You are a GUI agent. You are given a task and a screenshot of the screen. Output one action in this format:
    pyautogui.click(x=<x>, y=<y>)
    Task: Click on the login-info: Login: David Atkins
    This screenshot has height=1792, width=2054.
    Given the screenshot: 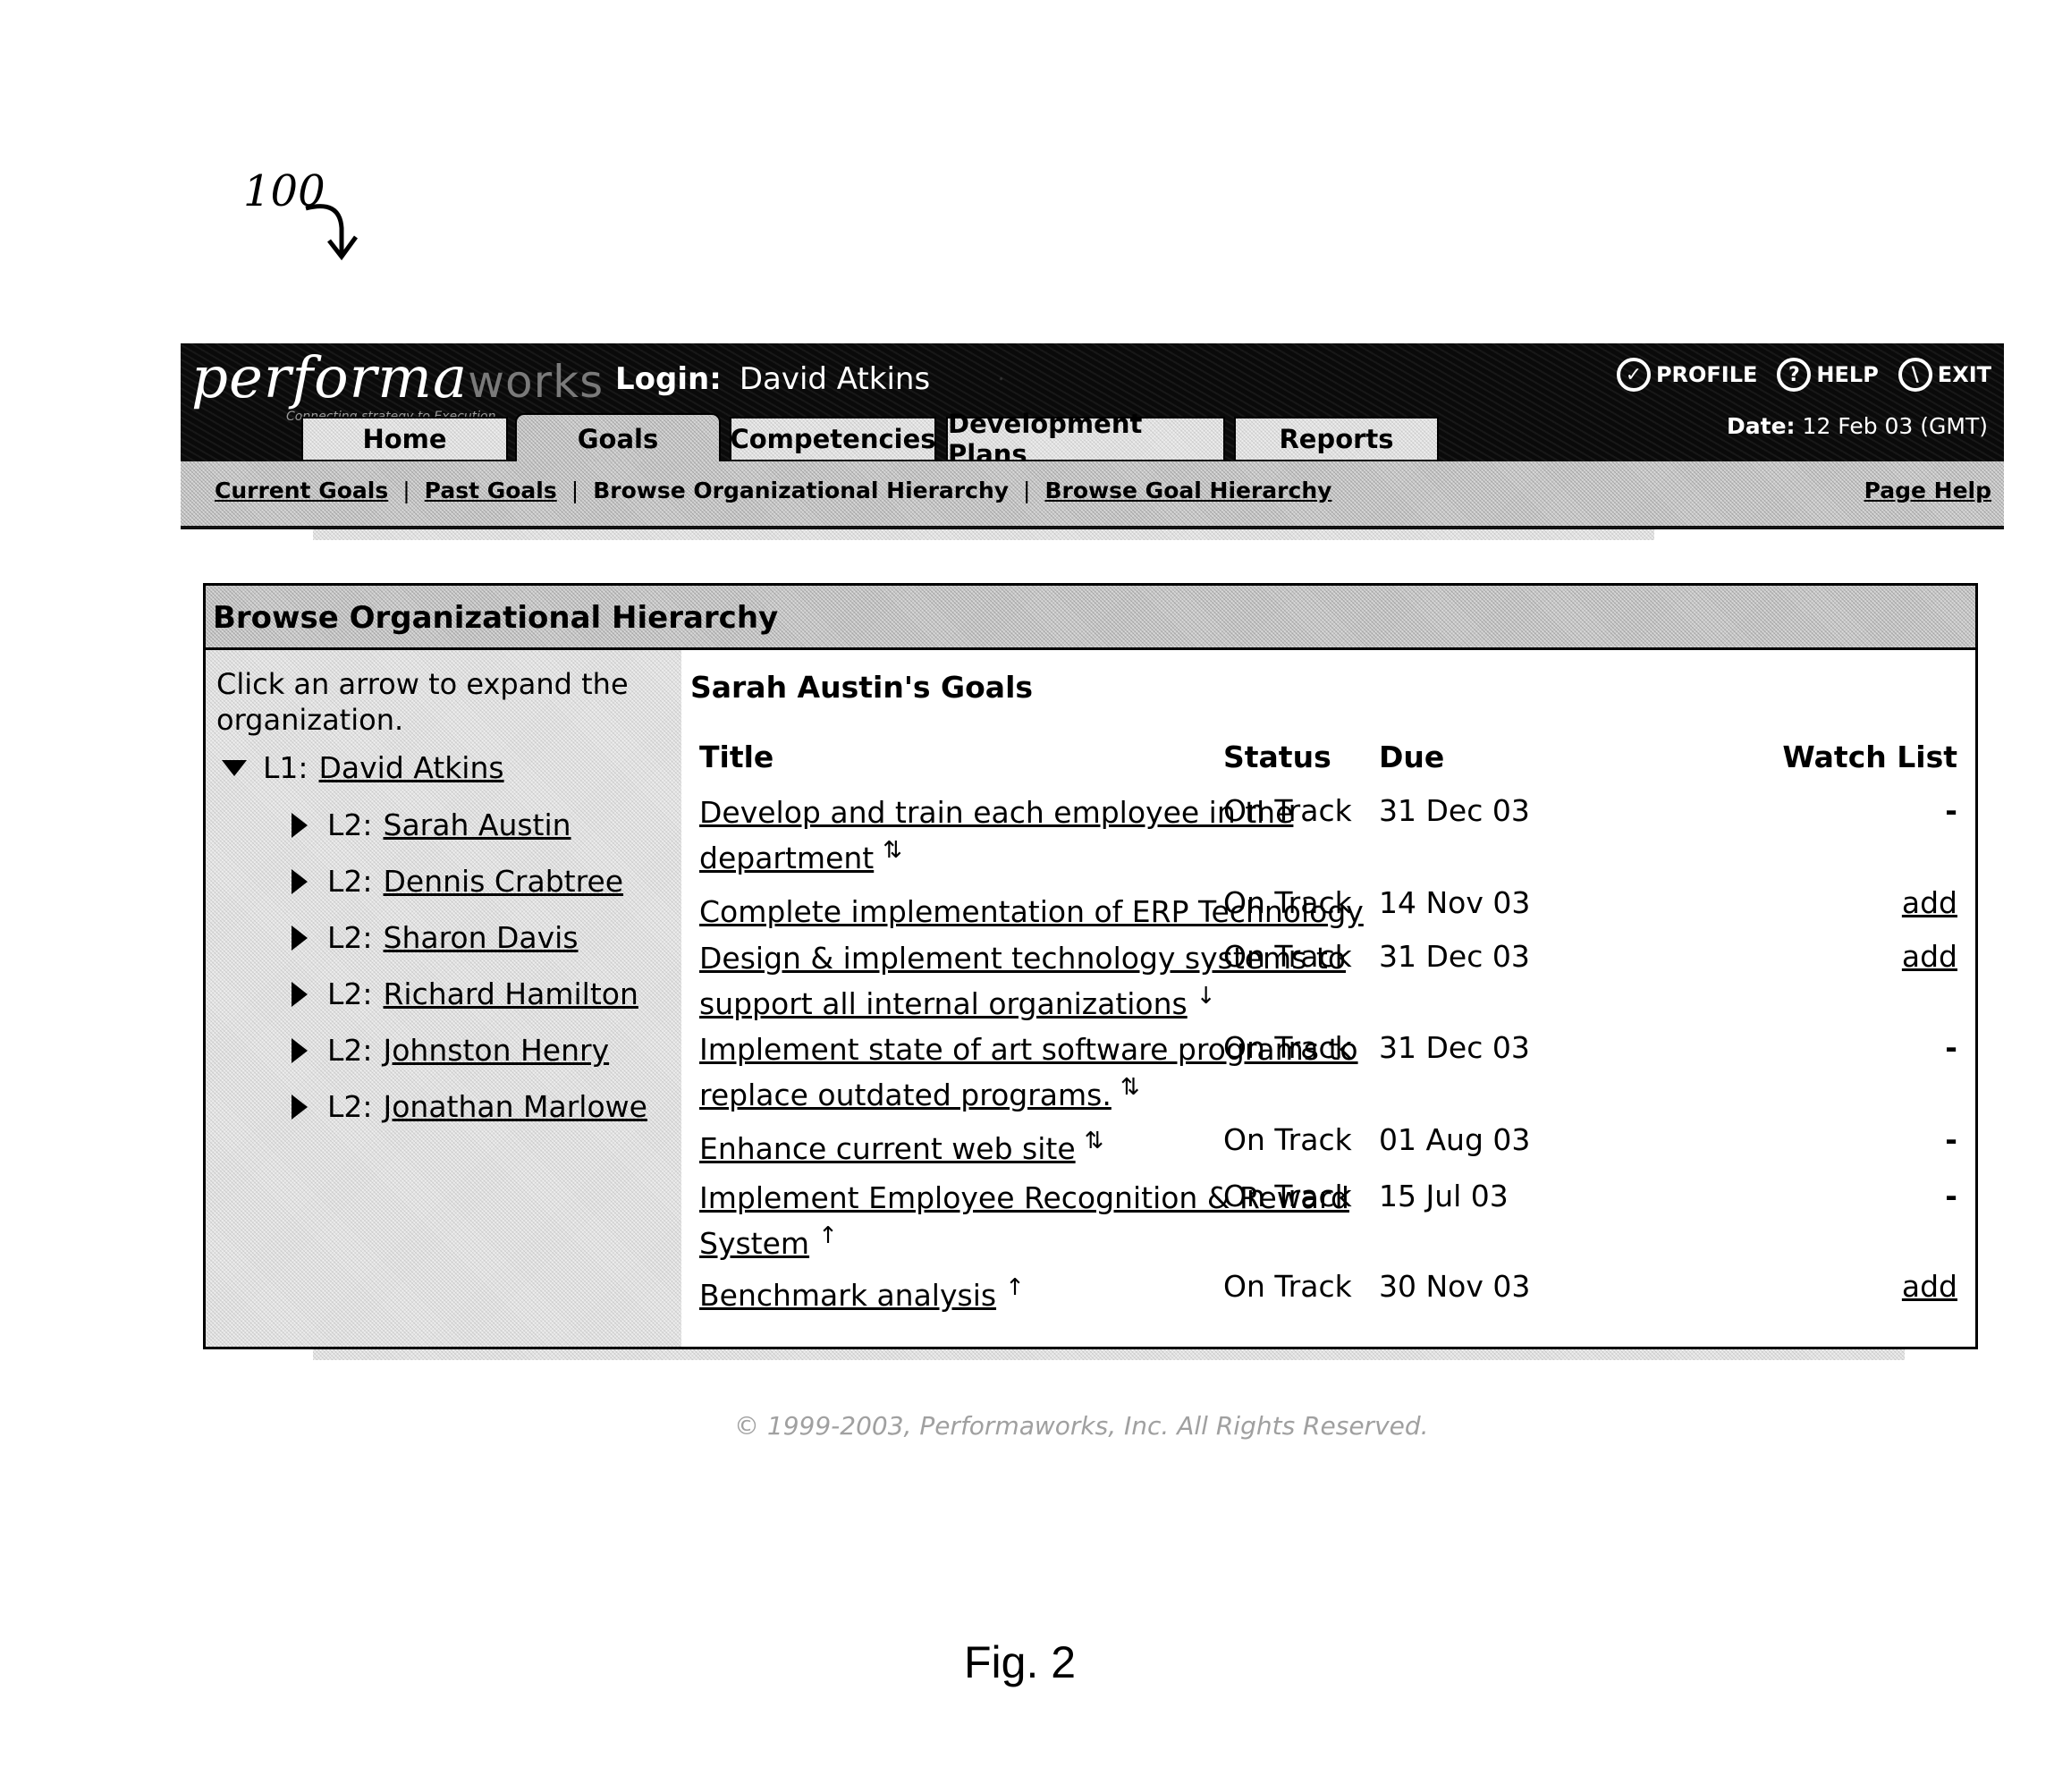 What is the action you would take?
    pyautogui.click(x=772, y=379)
    